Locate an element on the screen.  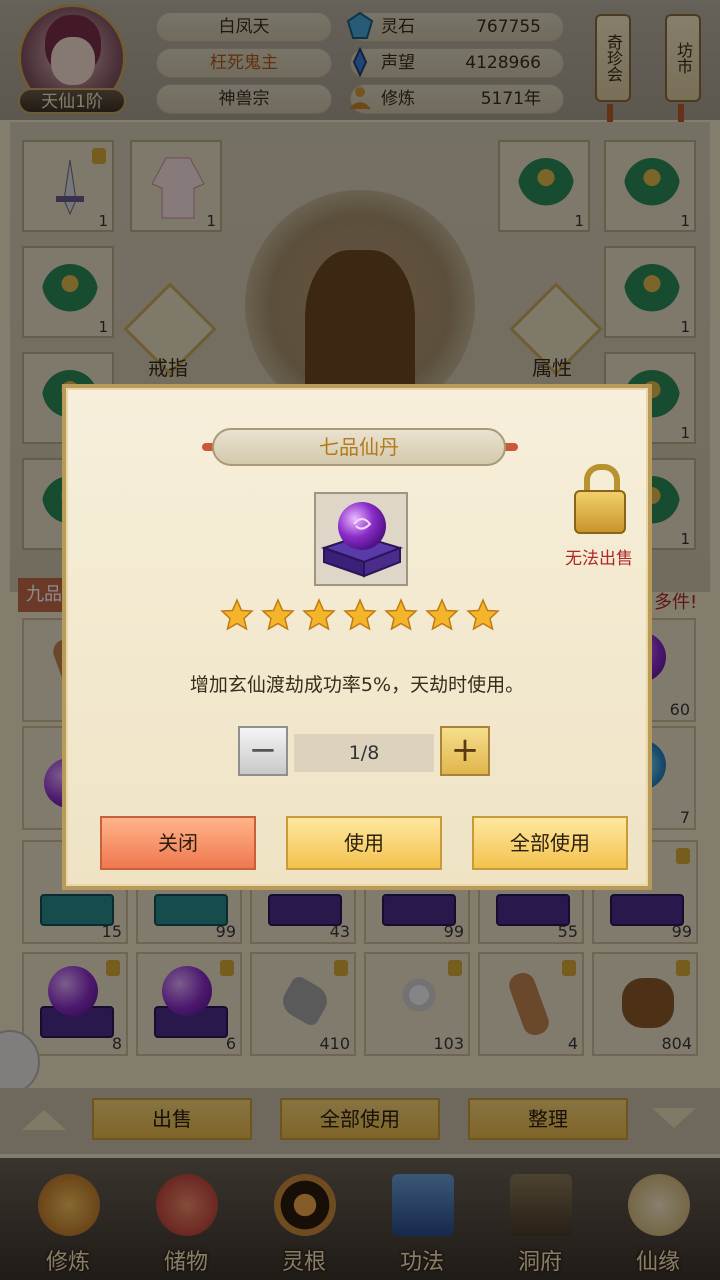
cannot-sell-label: 无法出售 is located at coordinates (599, 559).